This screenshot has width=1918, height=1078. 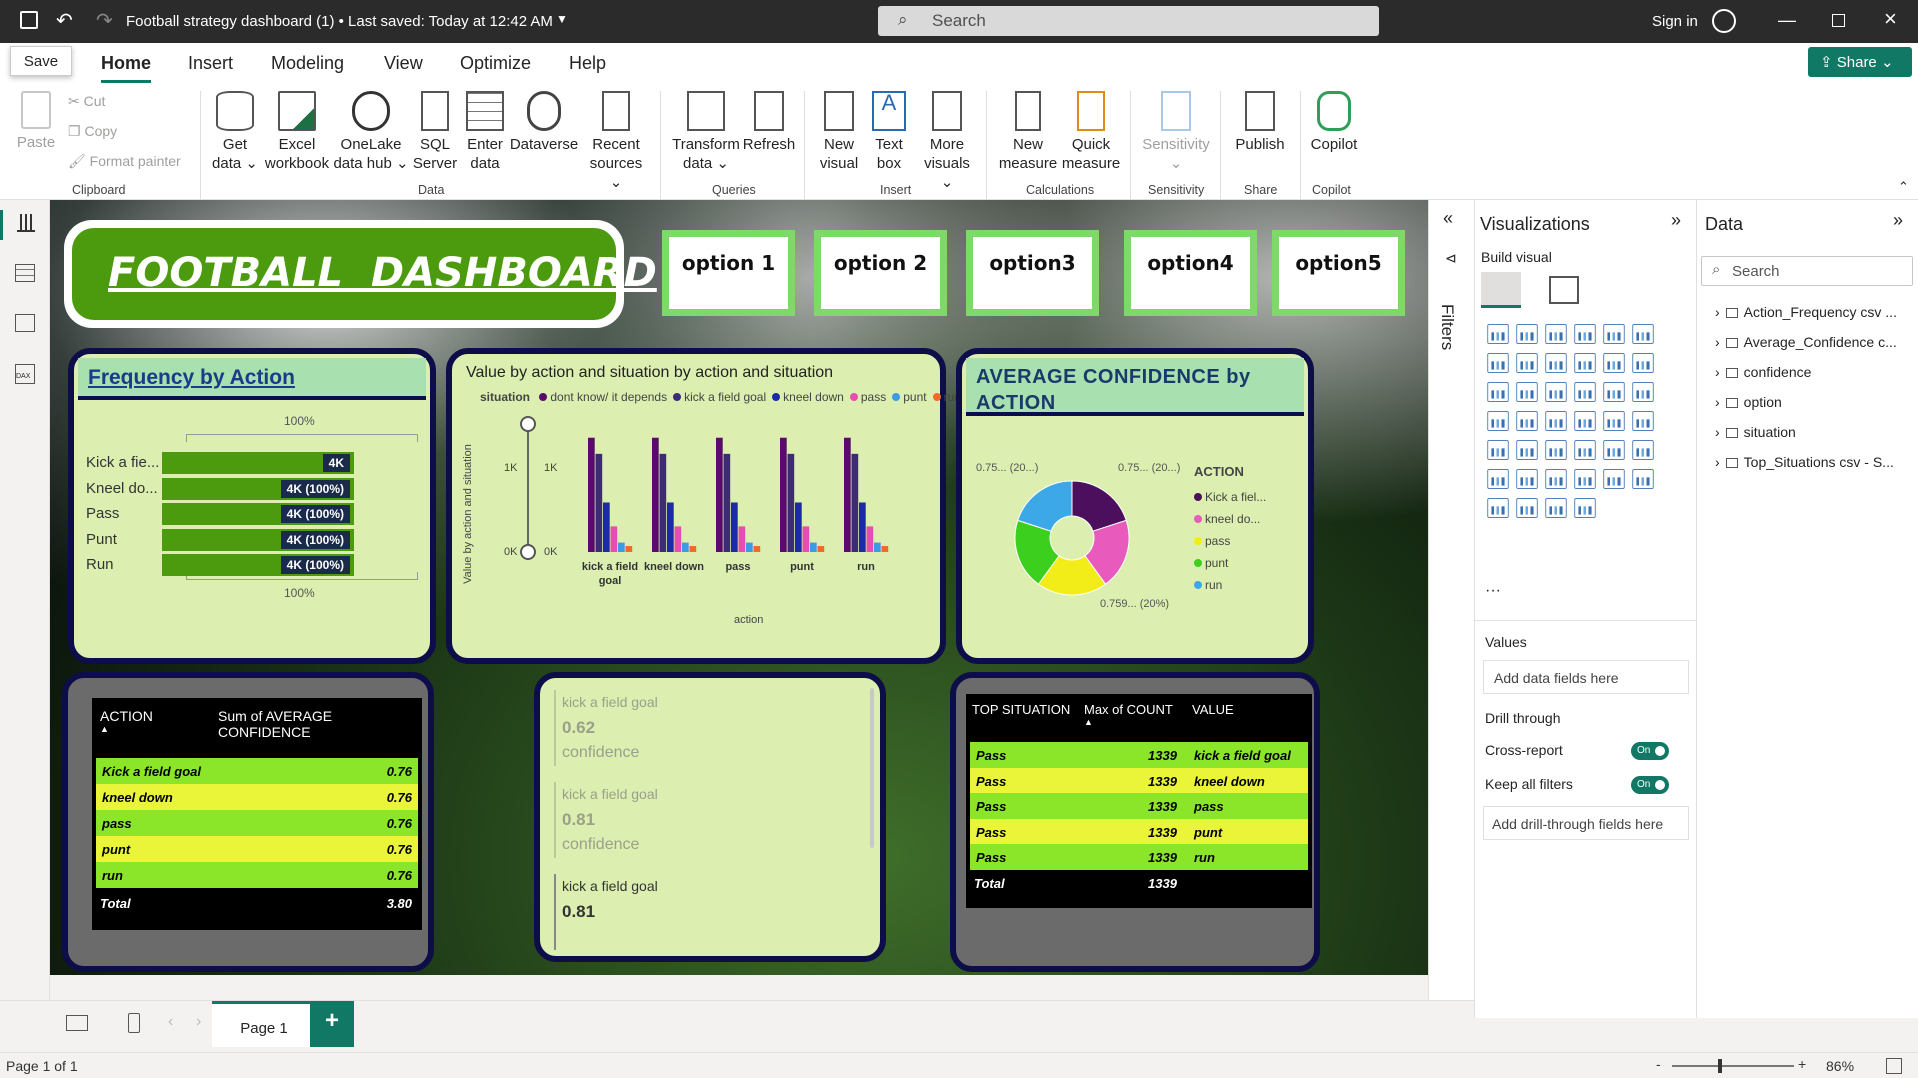 What do you see at coordinates (1585, 392) in the screenshot?
I see `pie-visual-icon` at bounding box center [1585, 392].